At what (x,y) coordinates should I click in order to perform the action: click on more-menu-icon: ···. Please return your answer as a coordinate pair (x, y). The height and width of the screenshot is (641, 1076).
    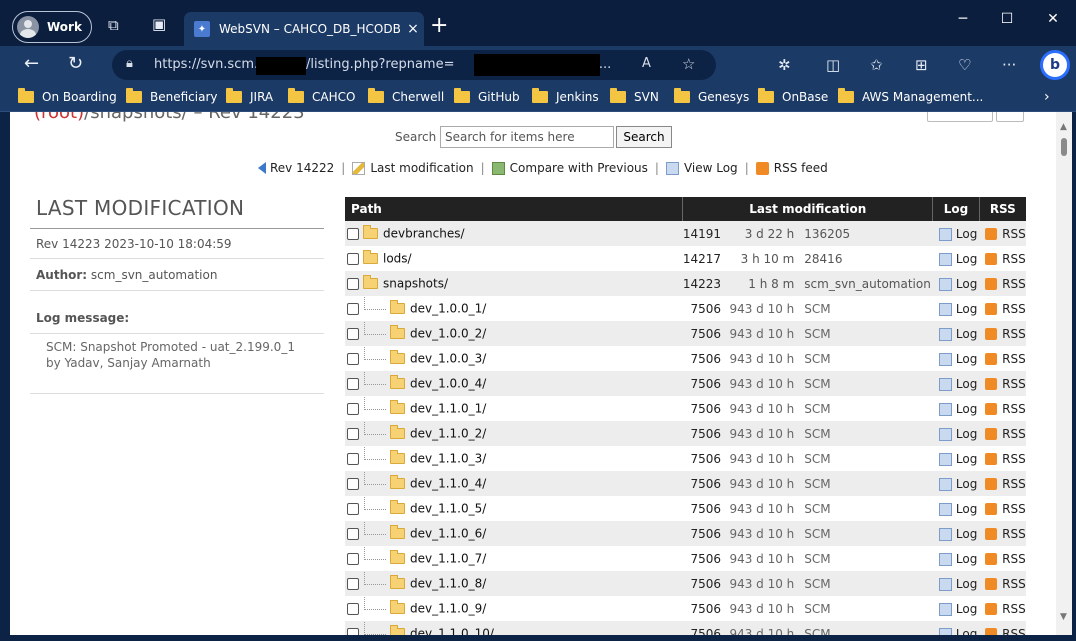
    Looking at the image, I should click on (1009, 65).